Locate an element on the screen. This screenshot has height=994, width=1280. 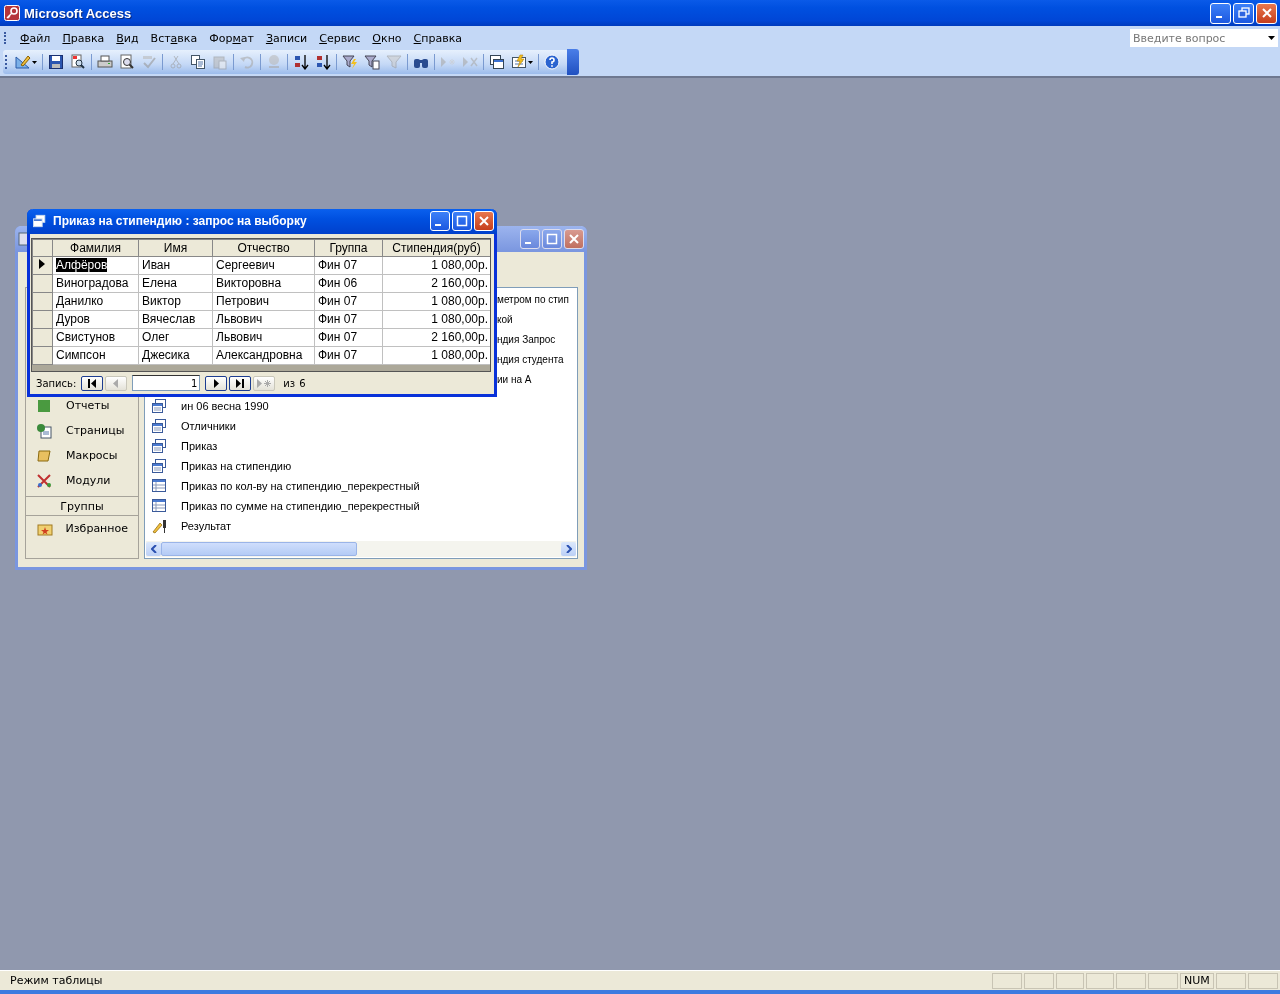
last-record-button is located at coordinates (240, 383).